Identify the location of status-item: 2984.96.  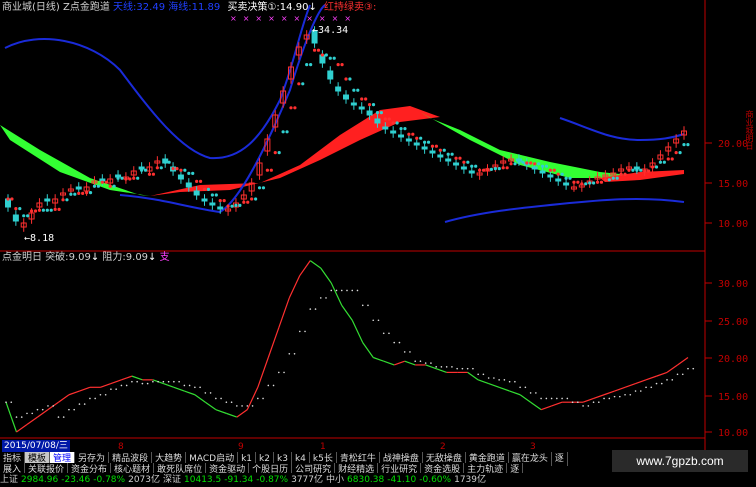
(40, 480).